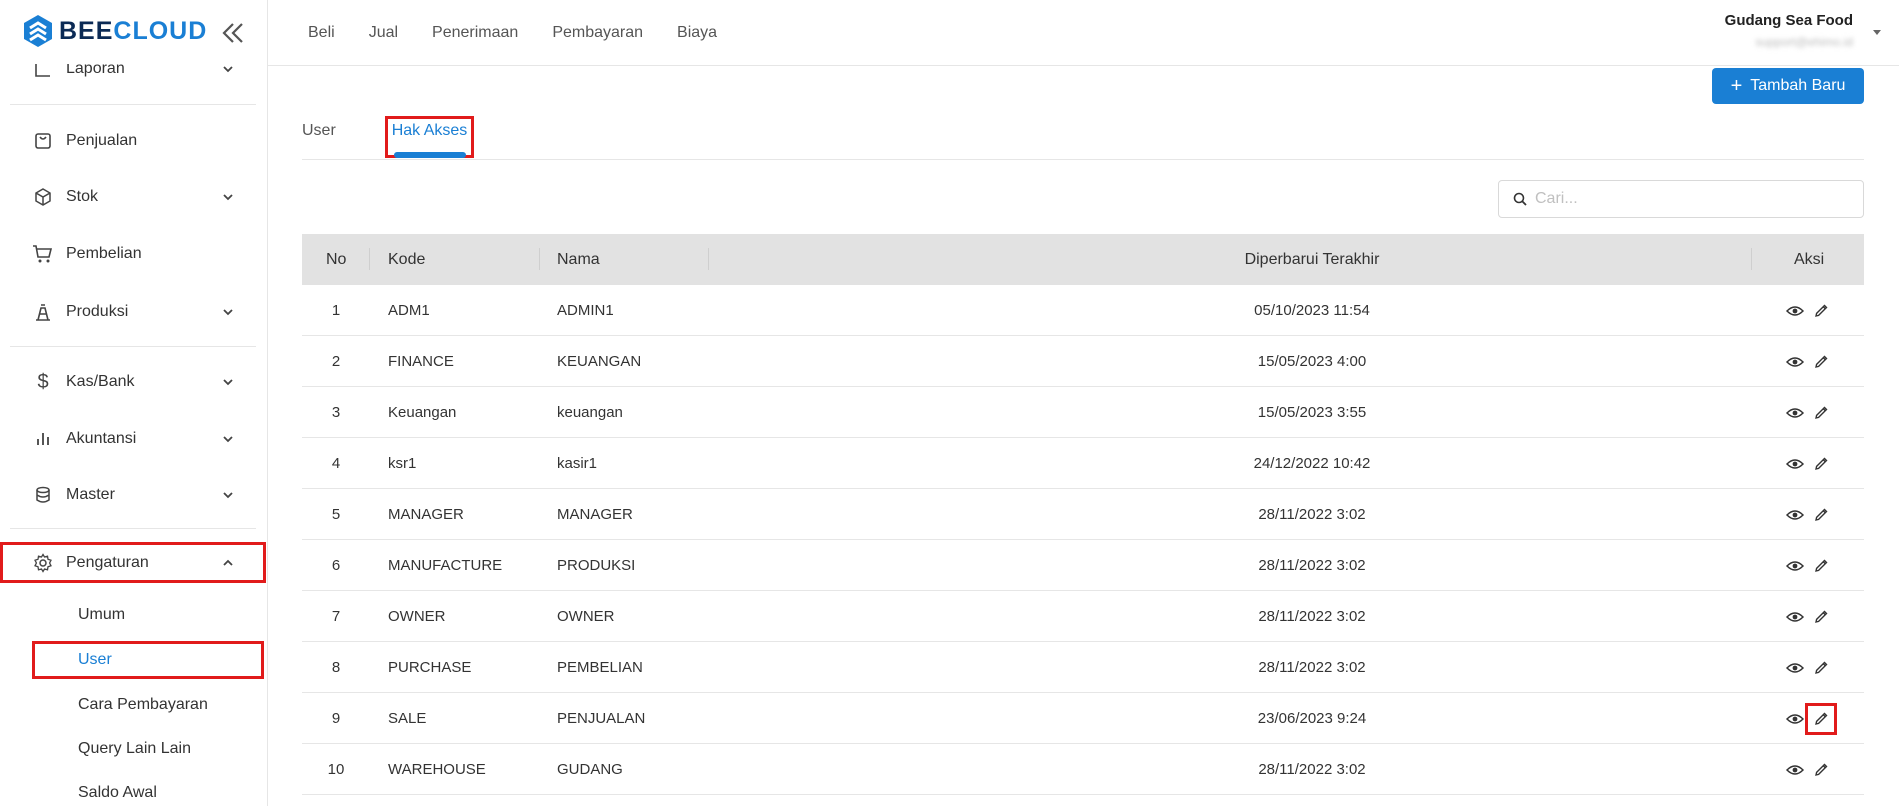 This screenshot has width=1899, height=806. What do you see at coordinates (43, 197) in the screenshot?
I see `box-icon` at bounding box center [43, 197].